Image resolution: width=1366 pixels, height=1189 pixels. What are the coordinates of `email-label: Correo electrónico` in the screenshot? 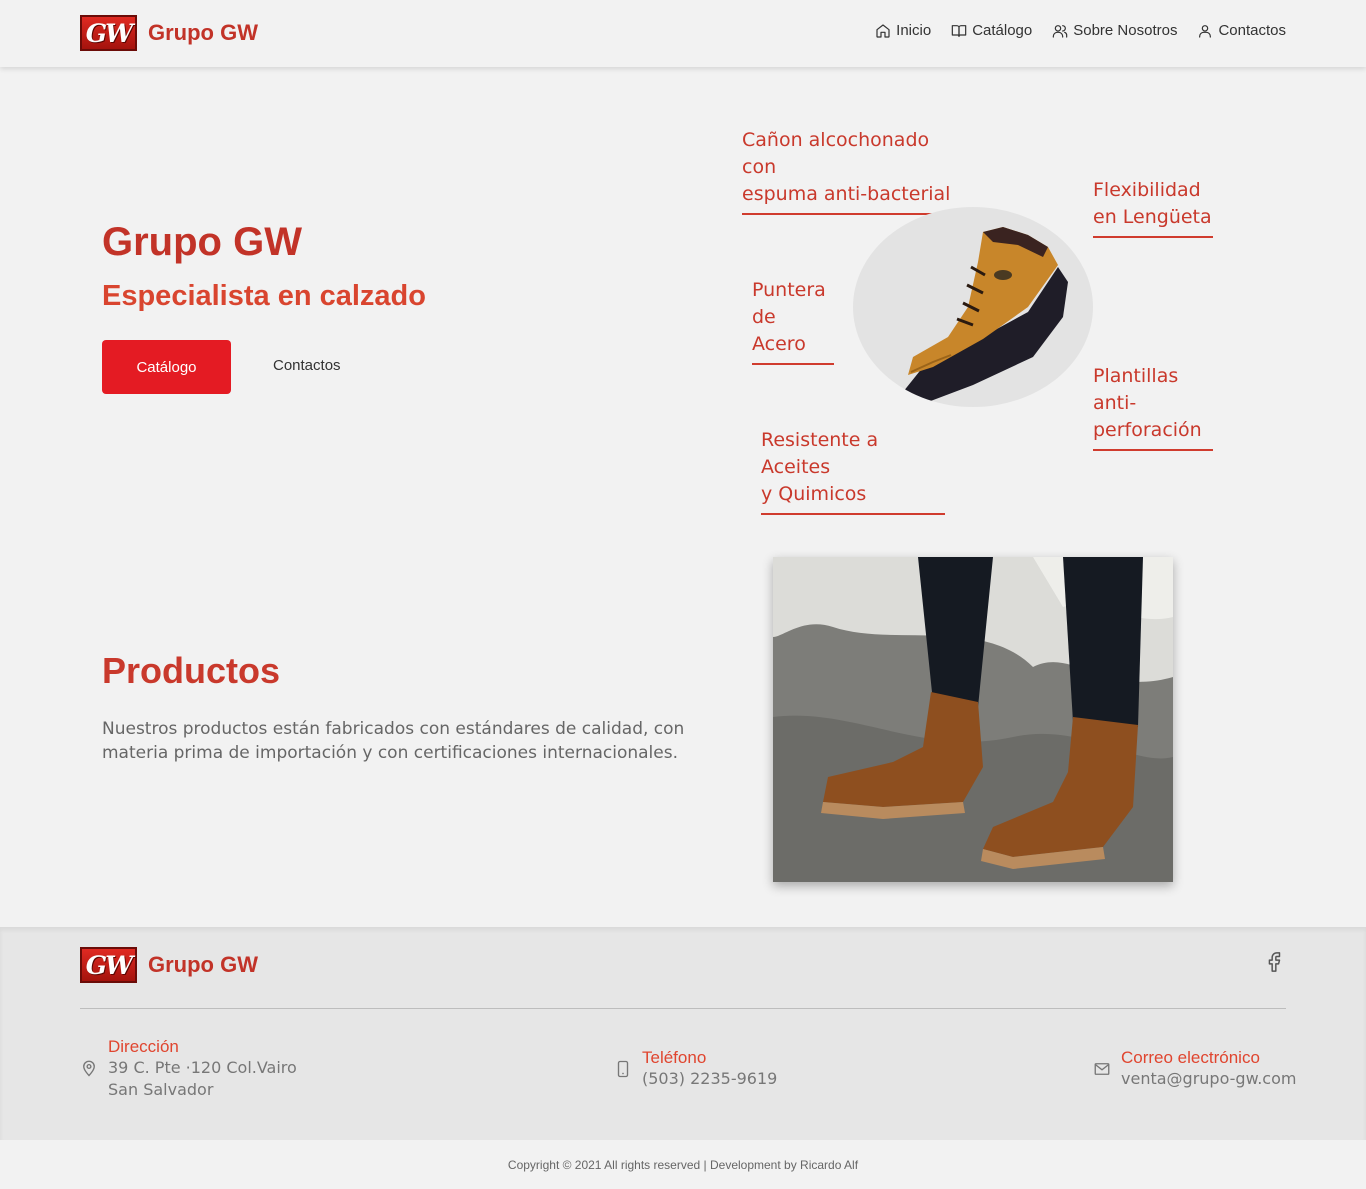 It's located at (1190, 1057).